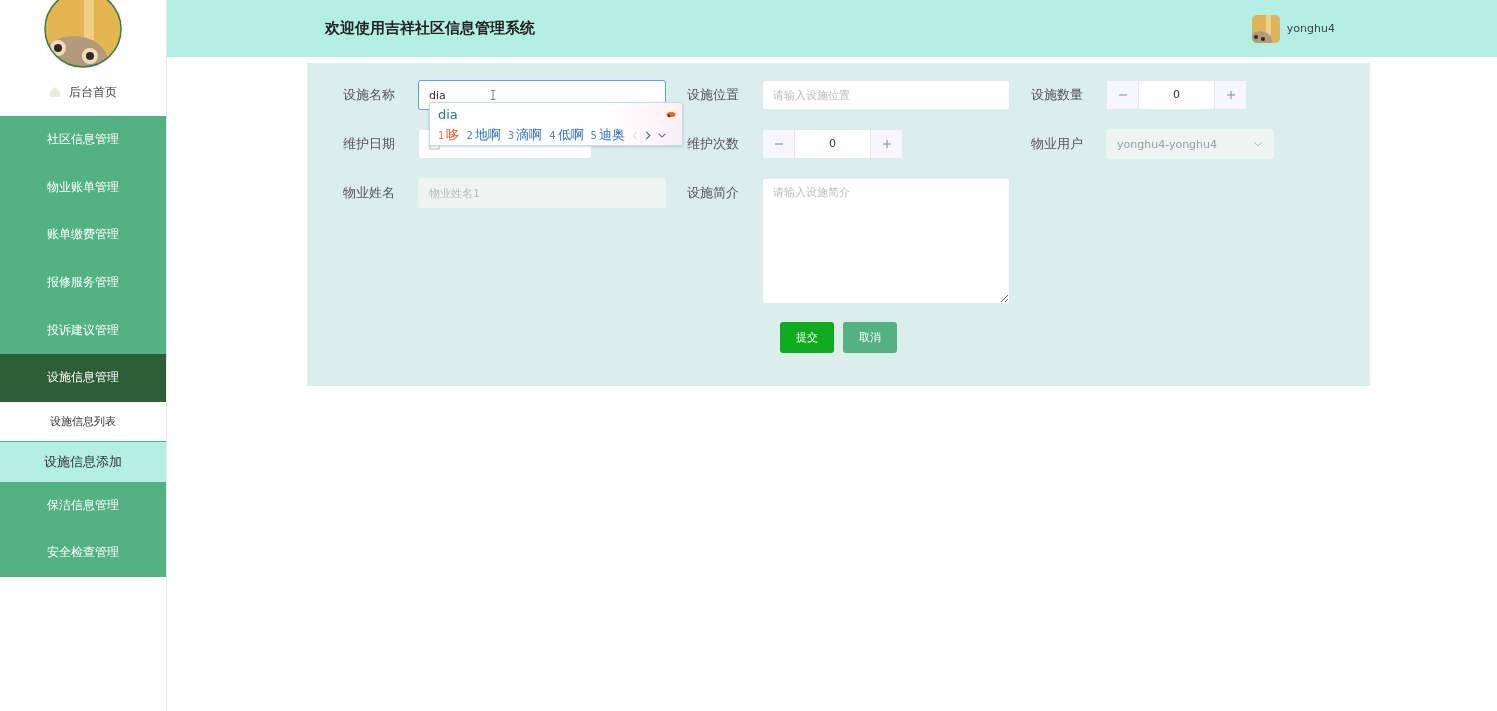  Describe the element at coordinates (369, 144) in the screenshot. I see `field-label: 维护日期` at that location.